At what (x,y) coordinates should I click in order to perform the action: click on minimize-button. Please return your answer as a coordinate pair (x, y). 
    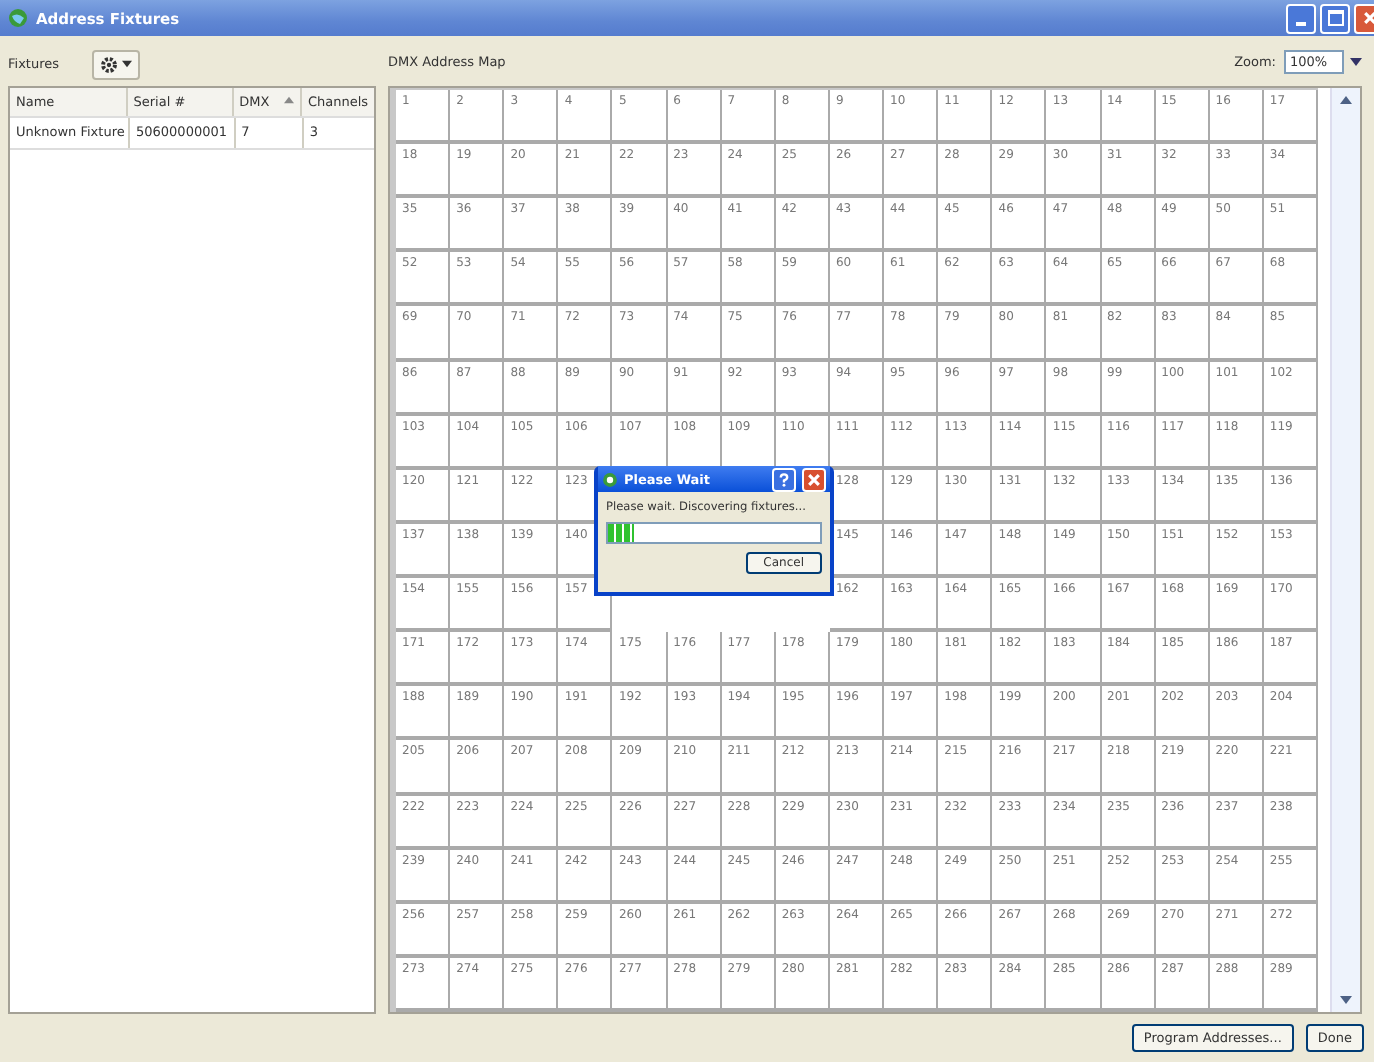
    Looking at the image, I should click on (1301, 18).